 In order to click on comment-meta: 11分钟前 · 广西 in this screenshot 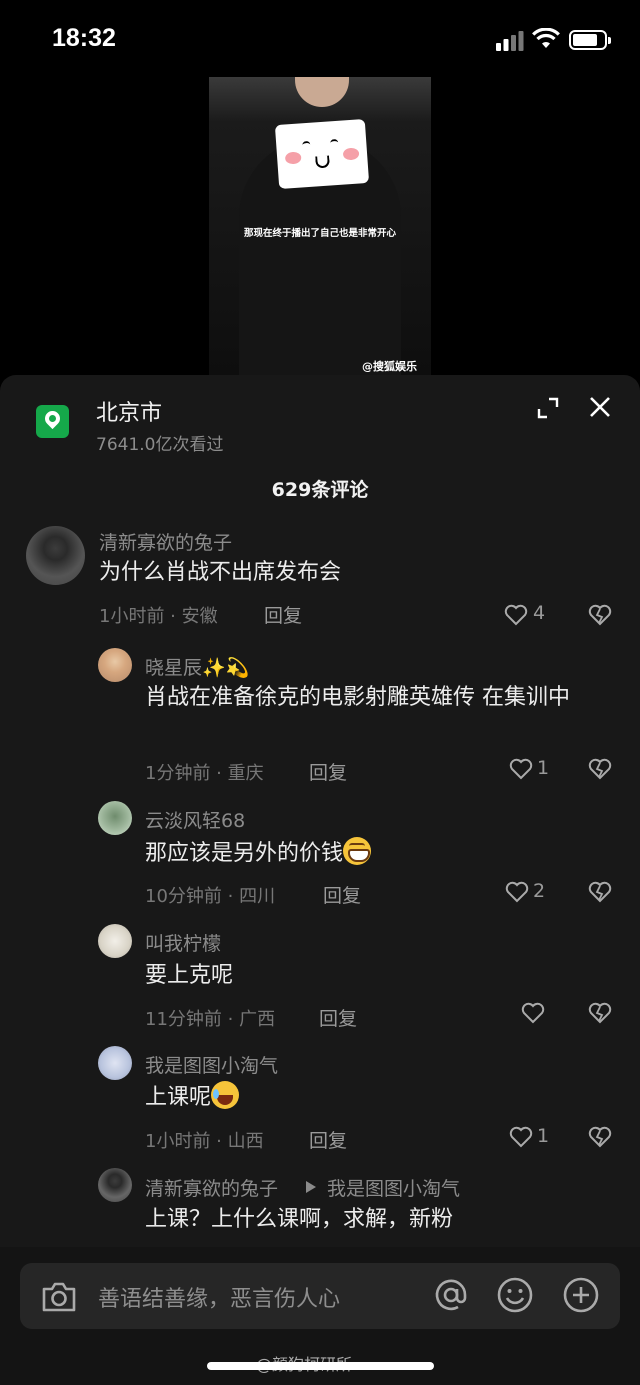, I will do `click(210, 1019)`.